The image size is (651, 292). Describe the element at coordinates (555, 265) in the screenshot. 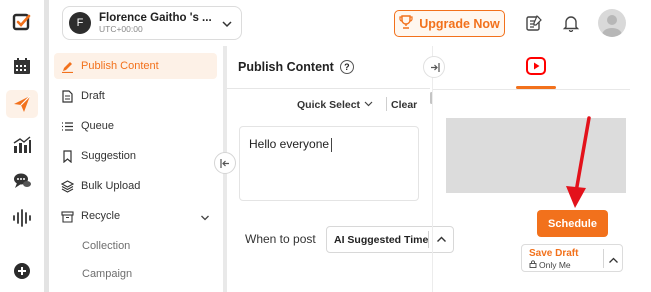

I see `visibility-text: Only Me` at that location.